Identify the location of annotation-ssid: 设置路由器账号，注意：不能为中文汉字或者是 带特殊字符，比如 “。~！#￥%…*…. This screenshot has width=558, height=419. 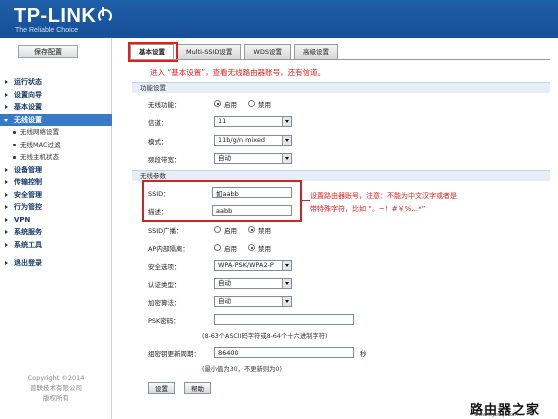
(383, 202).